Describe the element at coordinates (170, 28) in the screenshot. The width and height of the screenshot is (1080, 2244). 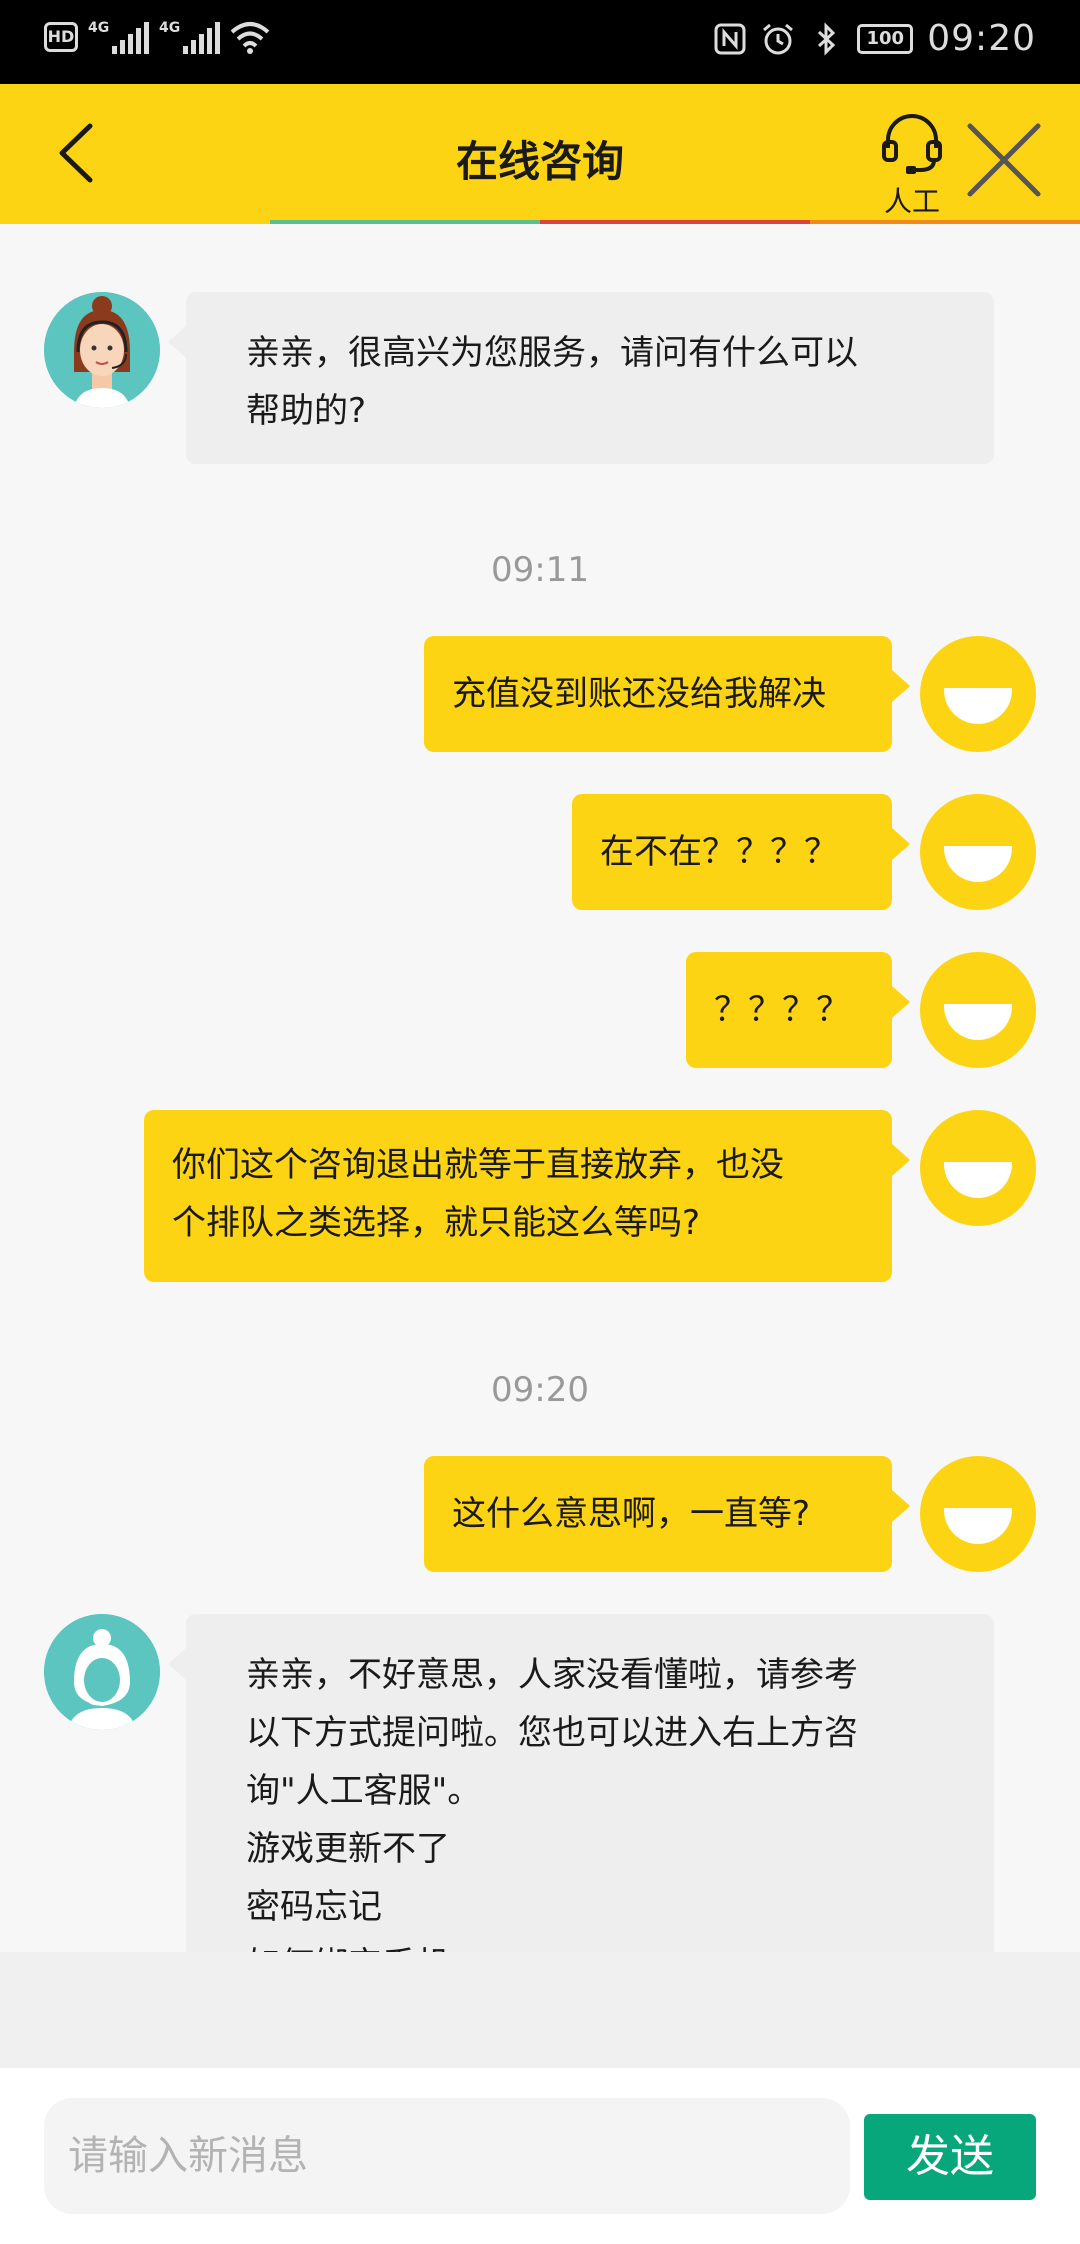
I see `network-type-label-2: 4G` at that location.